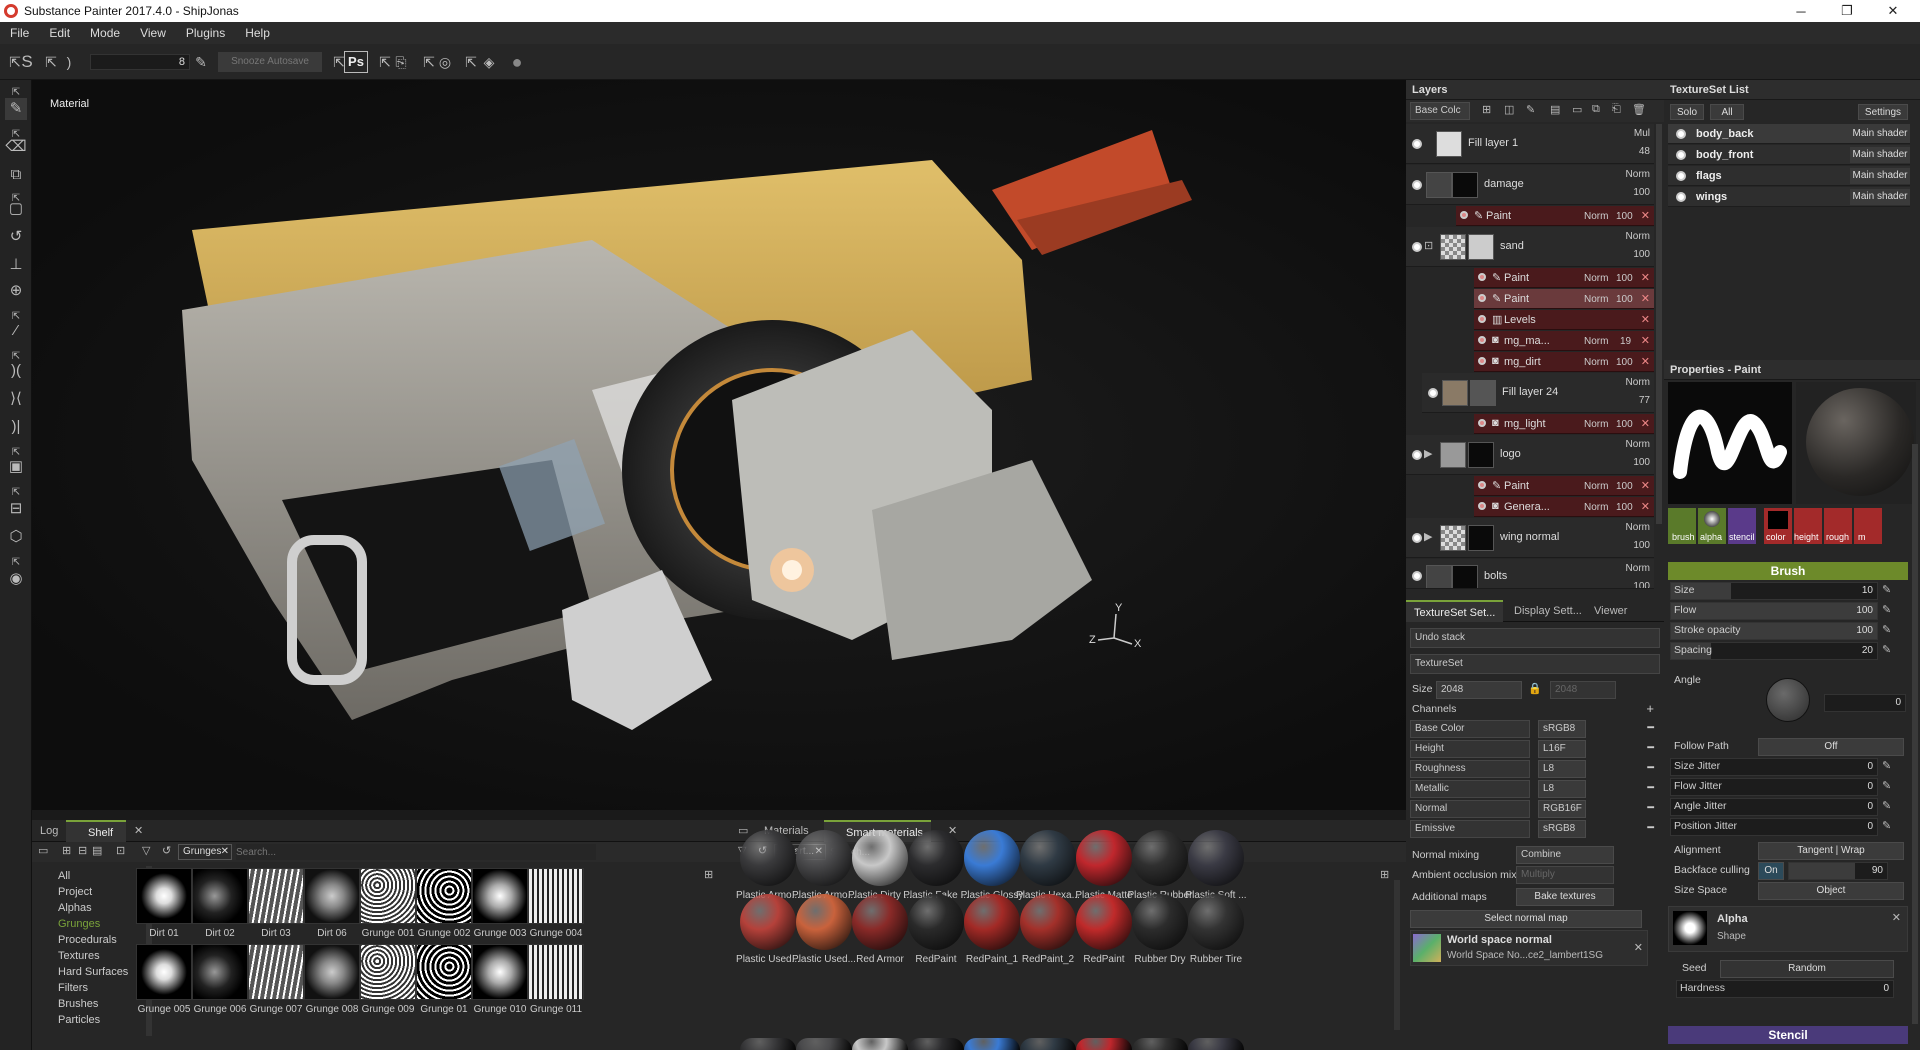 The height and width of the screenshot is (1050, 1920). Describe the element at coordinates (1847, 11) in the screenshot. I see `maximize-button: ❐` at that location.